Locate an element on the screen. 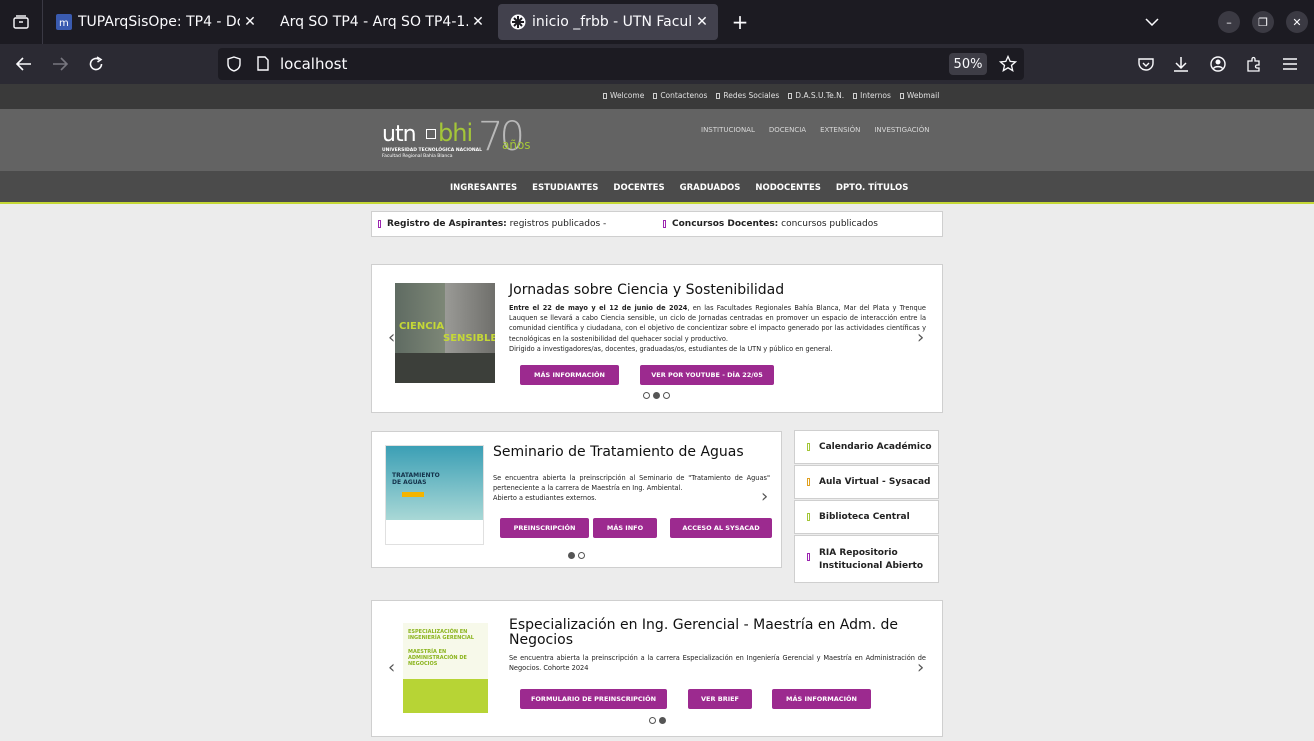 Image resolution: width=1314 pixels, height=741 pixels. back-button is located at coordinates (24, 64).